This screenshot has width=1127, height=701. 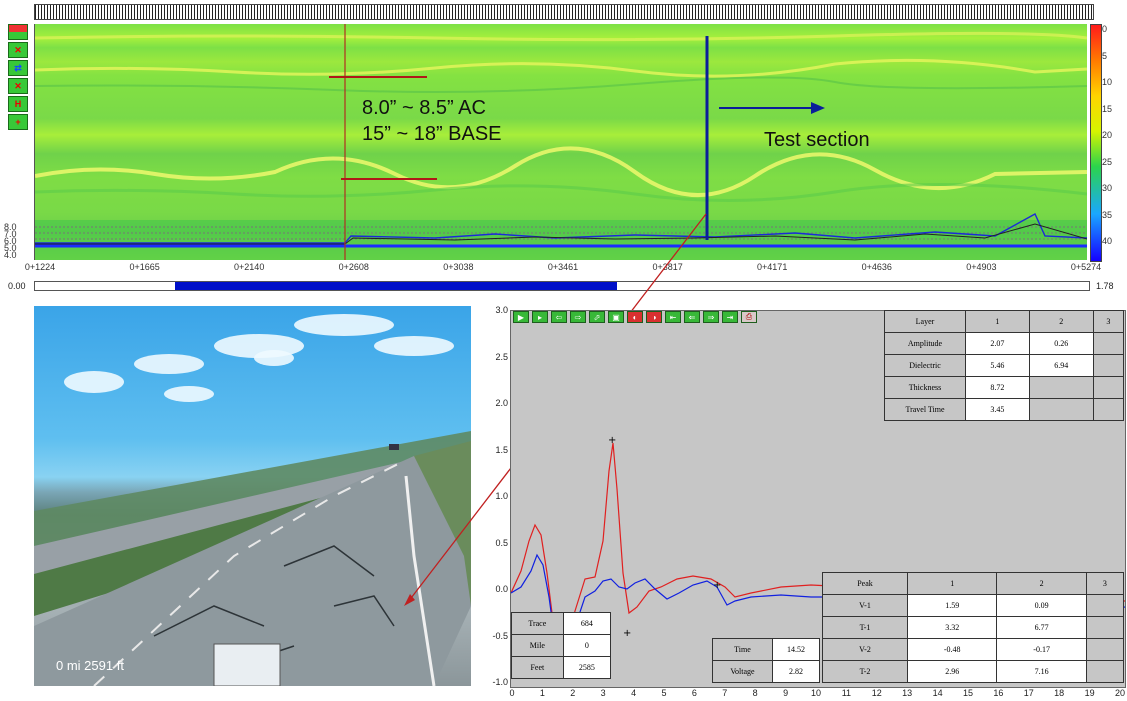 I want to click on row-label: Voltage, so click(x=742, y=671).